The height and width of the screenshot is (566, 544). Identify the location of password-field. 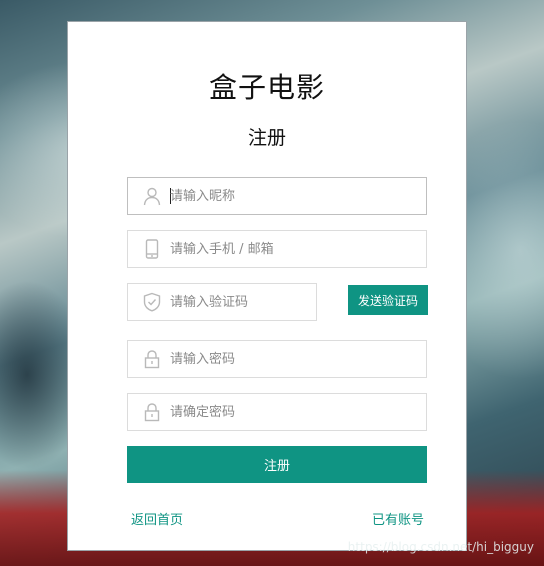
(277, 359).